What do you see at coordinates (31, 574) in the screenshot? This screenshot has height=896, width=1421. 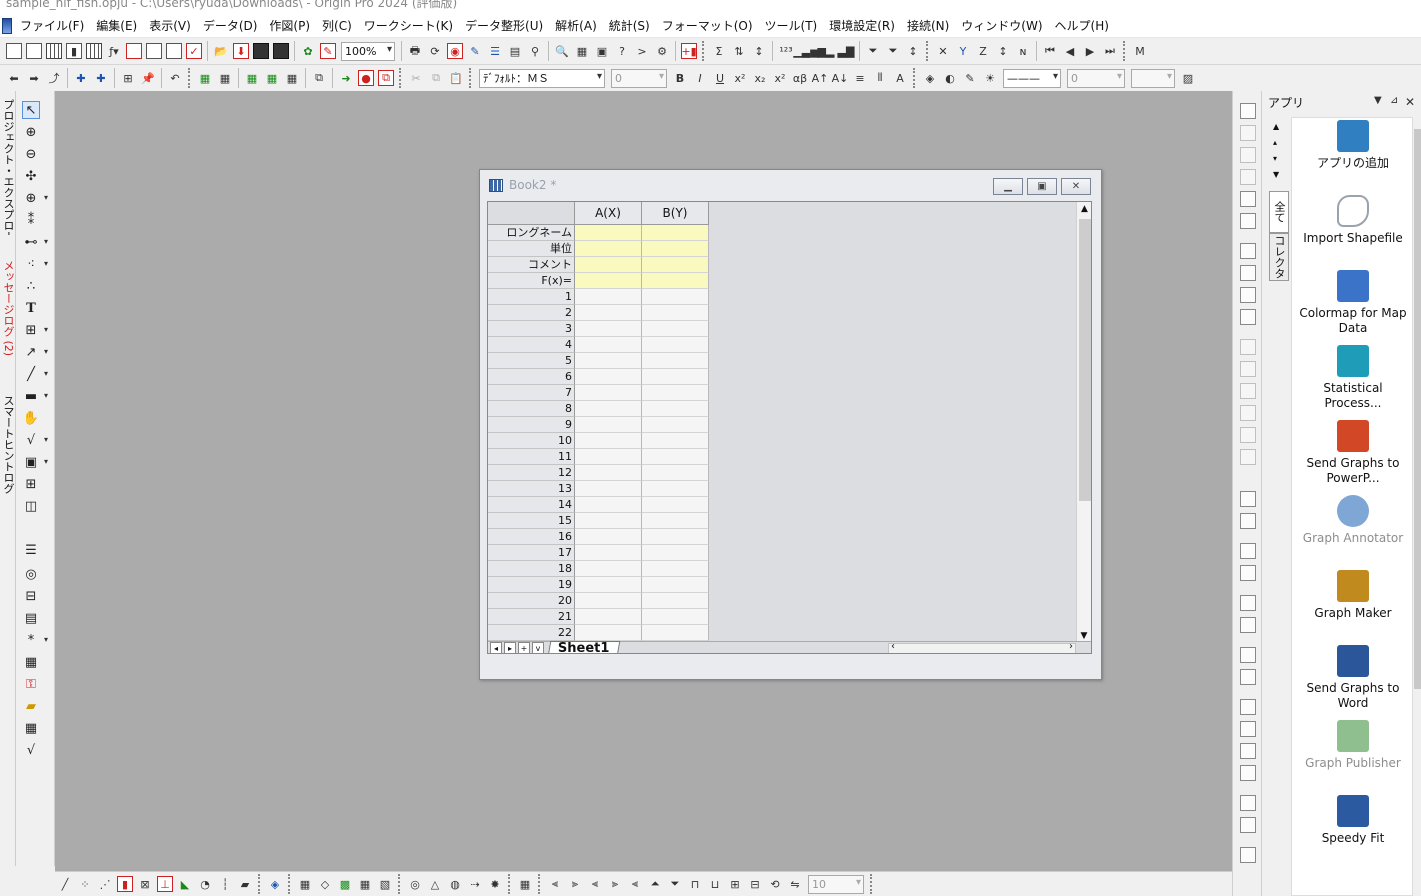 I see `cycle-icon: ◎` at bounding box center [31, 574].